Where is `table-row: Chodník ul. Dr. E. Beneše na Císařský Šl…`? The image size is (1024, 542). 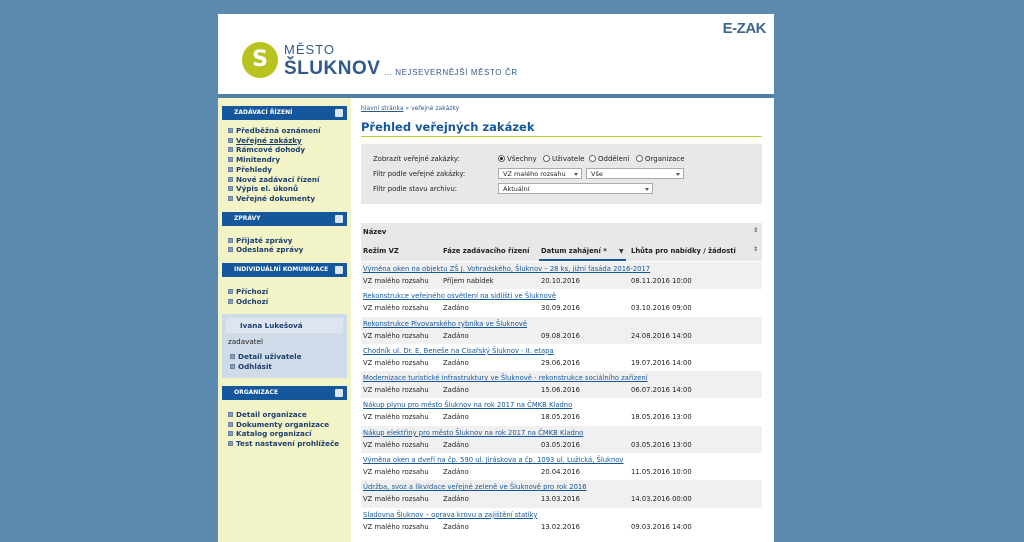
table-row: Chodník ul. Dr. E. Beneše na Císařský Šl… is located at coordinates (561, 357).